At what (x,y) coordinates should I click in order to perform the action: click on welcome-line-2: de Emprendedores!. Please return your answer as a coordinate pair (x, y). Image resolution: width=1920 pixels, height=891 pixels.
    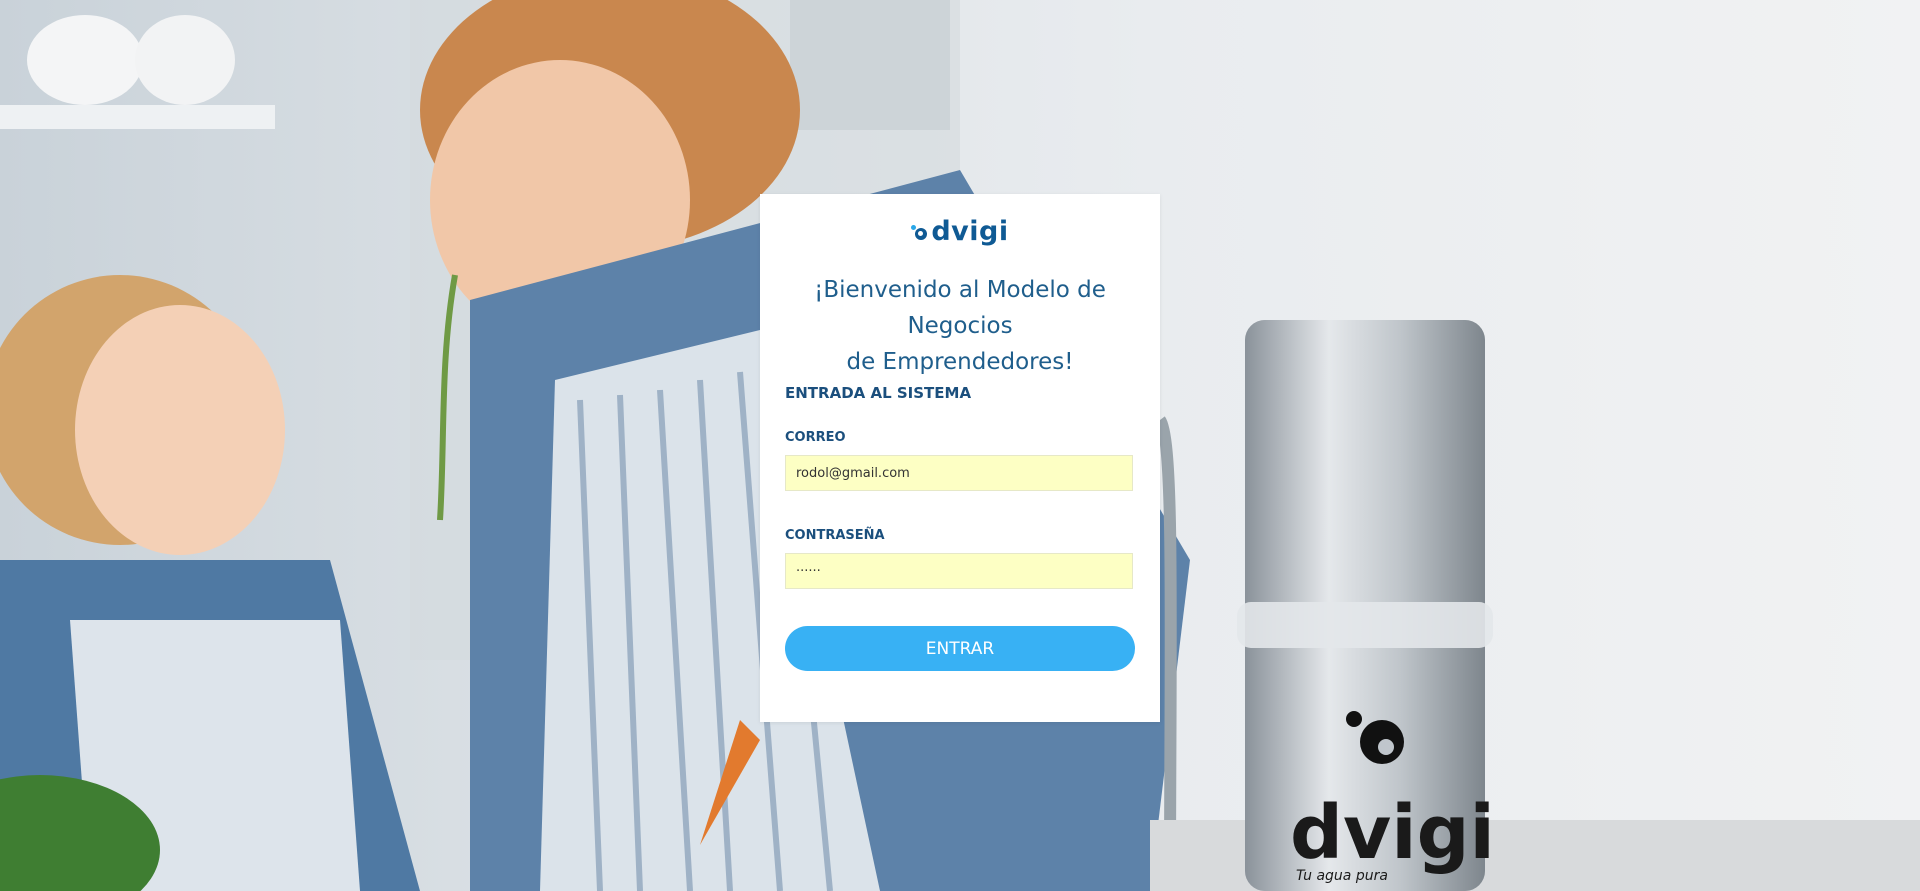
    Looking at the image, I should click on (960, 362).